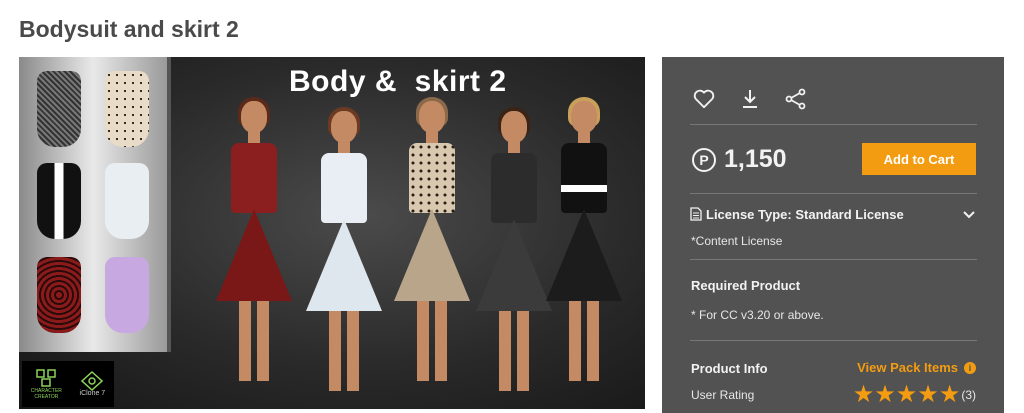 The image size is (1024, 413). Describe the element at coordinates (398, 81) in the screenshot. I see `hero-caption: Body & skirt 2` at that location.